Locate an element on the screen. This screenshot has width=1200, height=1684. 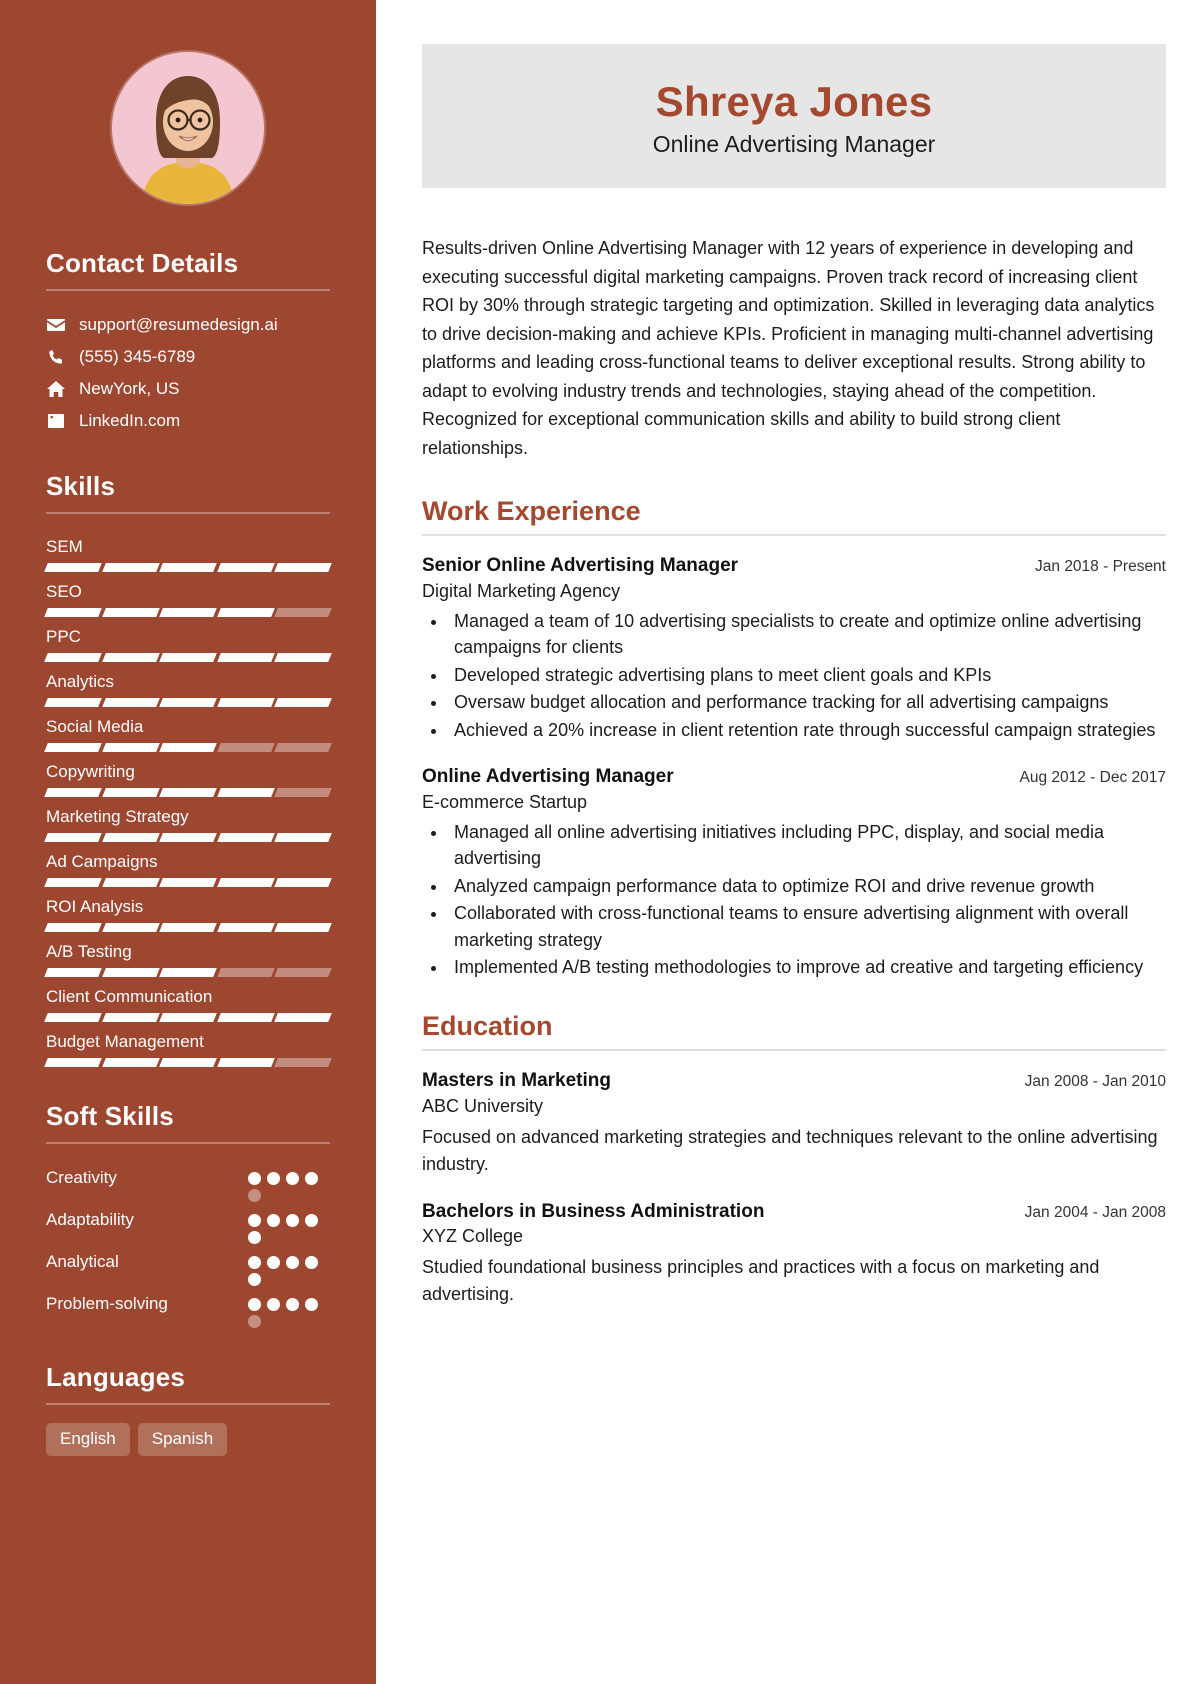
soft-skill-label: Creativity is located at coordinates (81, 1177).